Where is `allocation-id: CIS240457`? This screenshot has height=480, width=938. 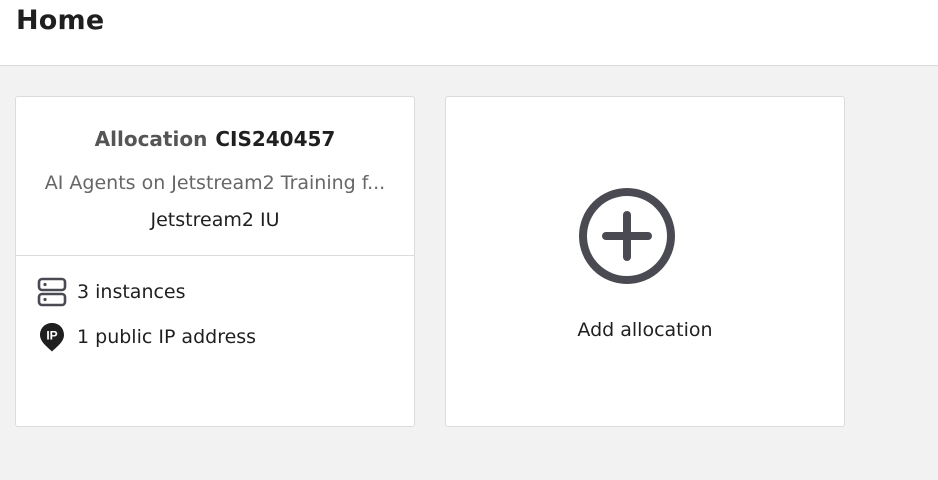 allocation-id: CIS240457 is located at coordinates (275, 139).